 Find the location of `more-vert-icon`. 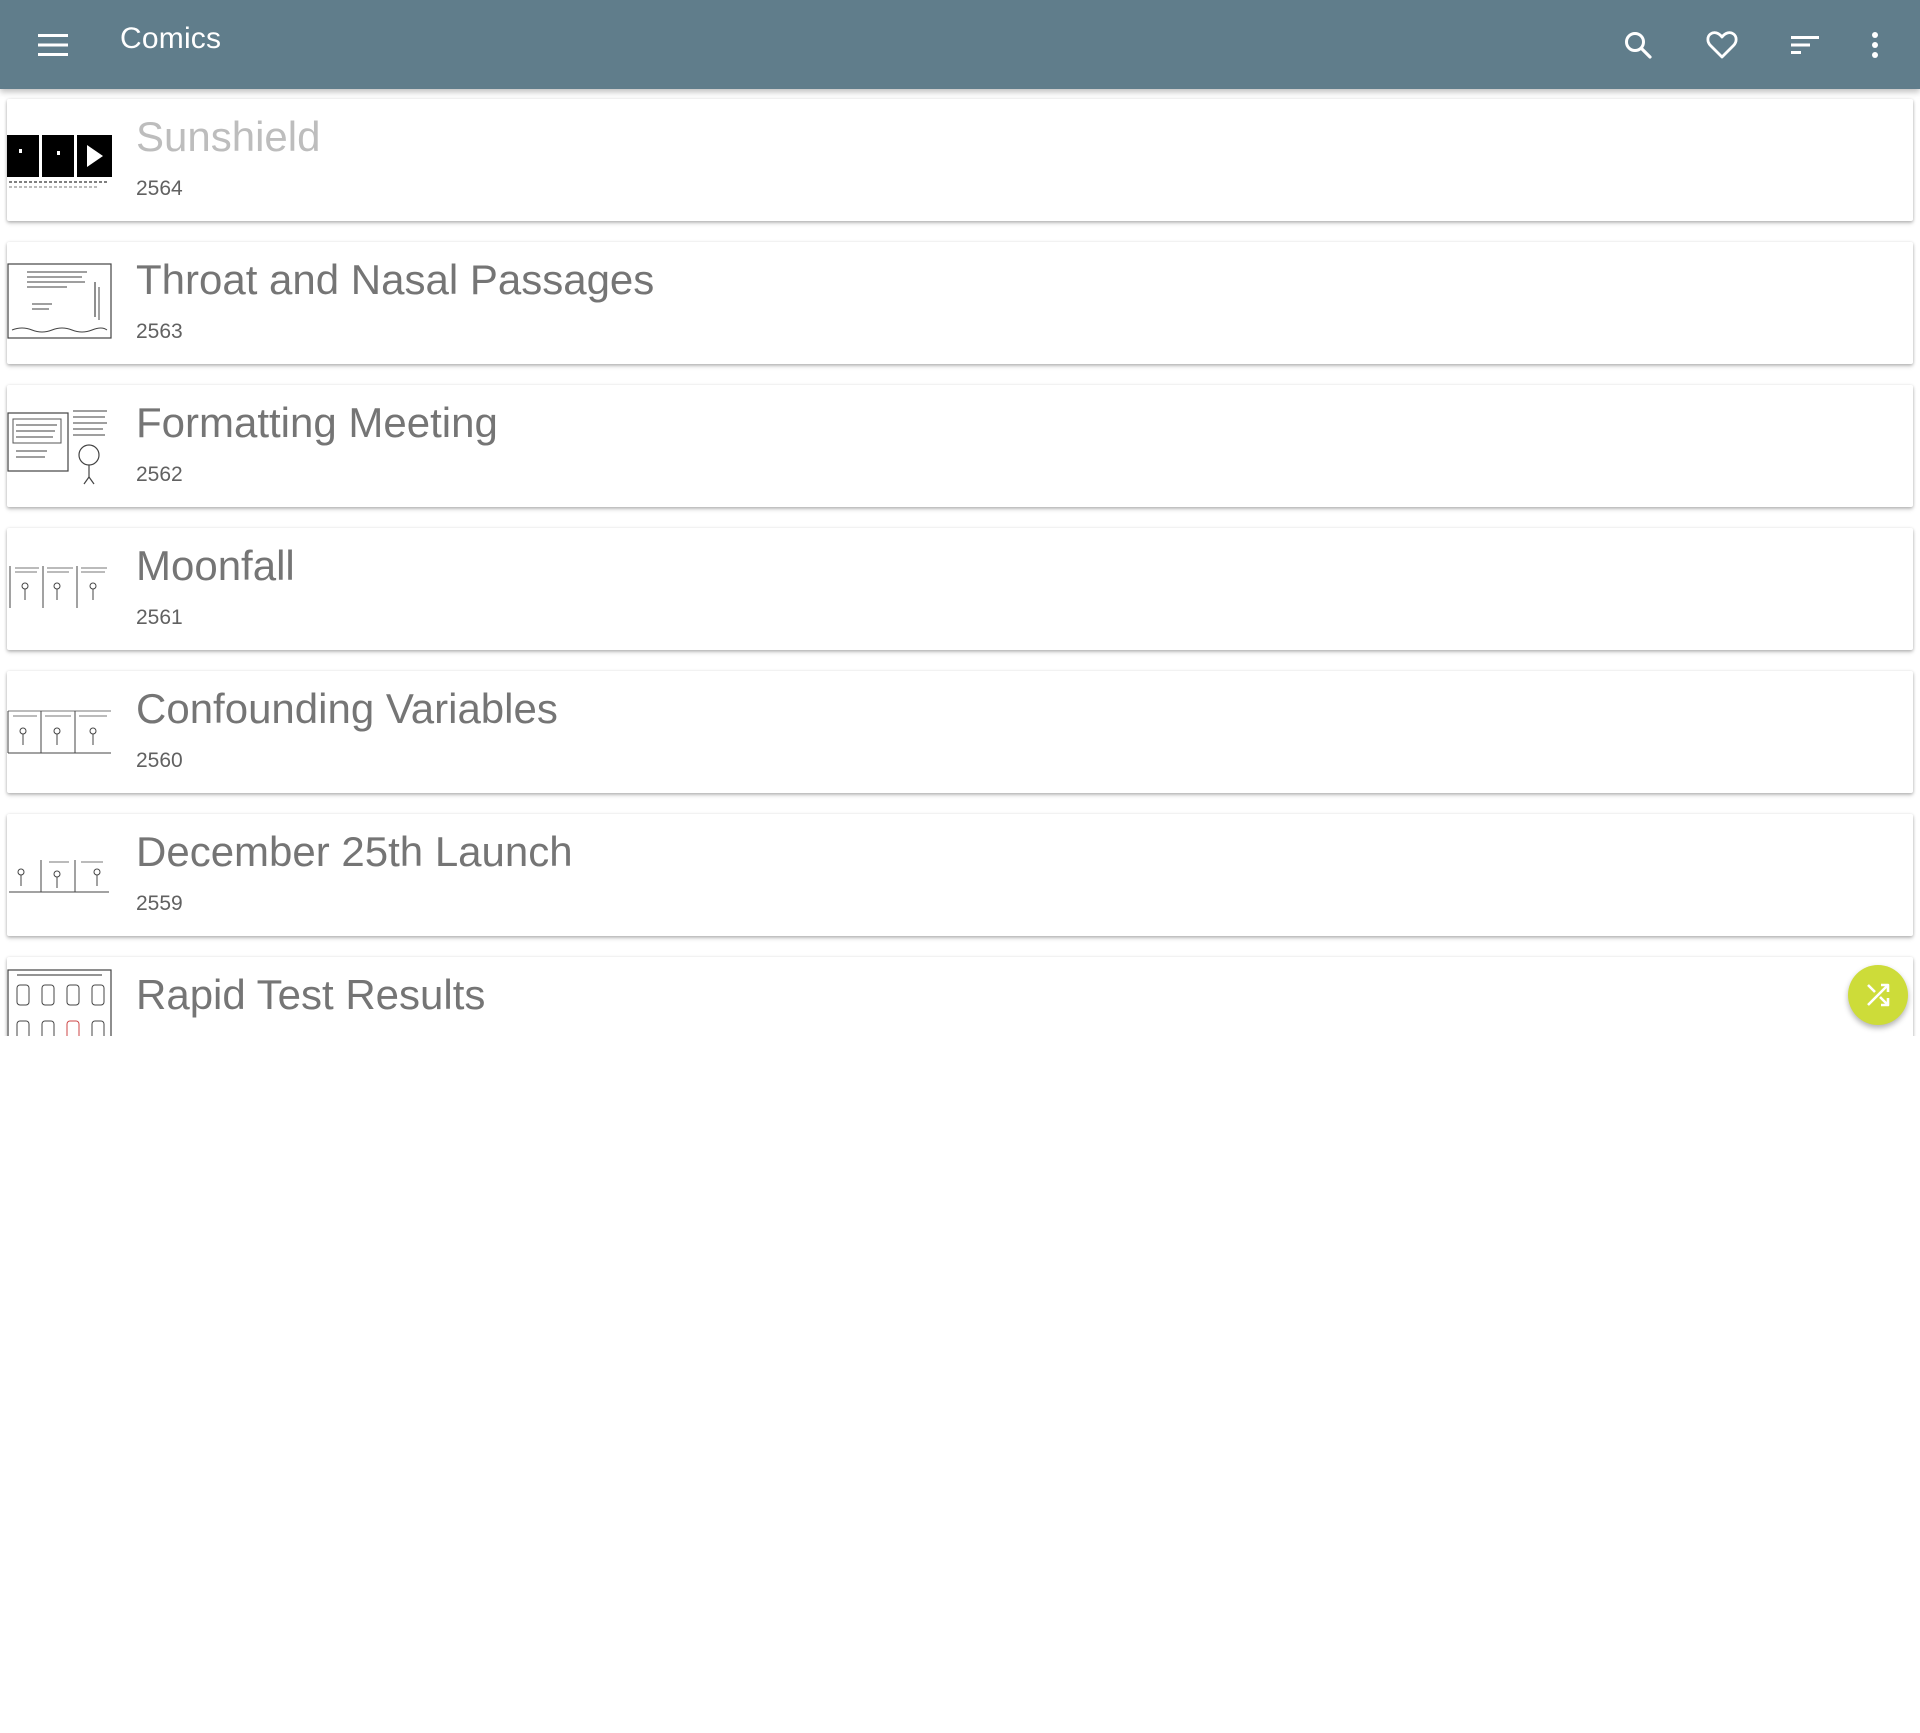

more-vert-icon is located at coordinates (1875, 45).